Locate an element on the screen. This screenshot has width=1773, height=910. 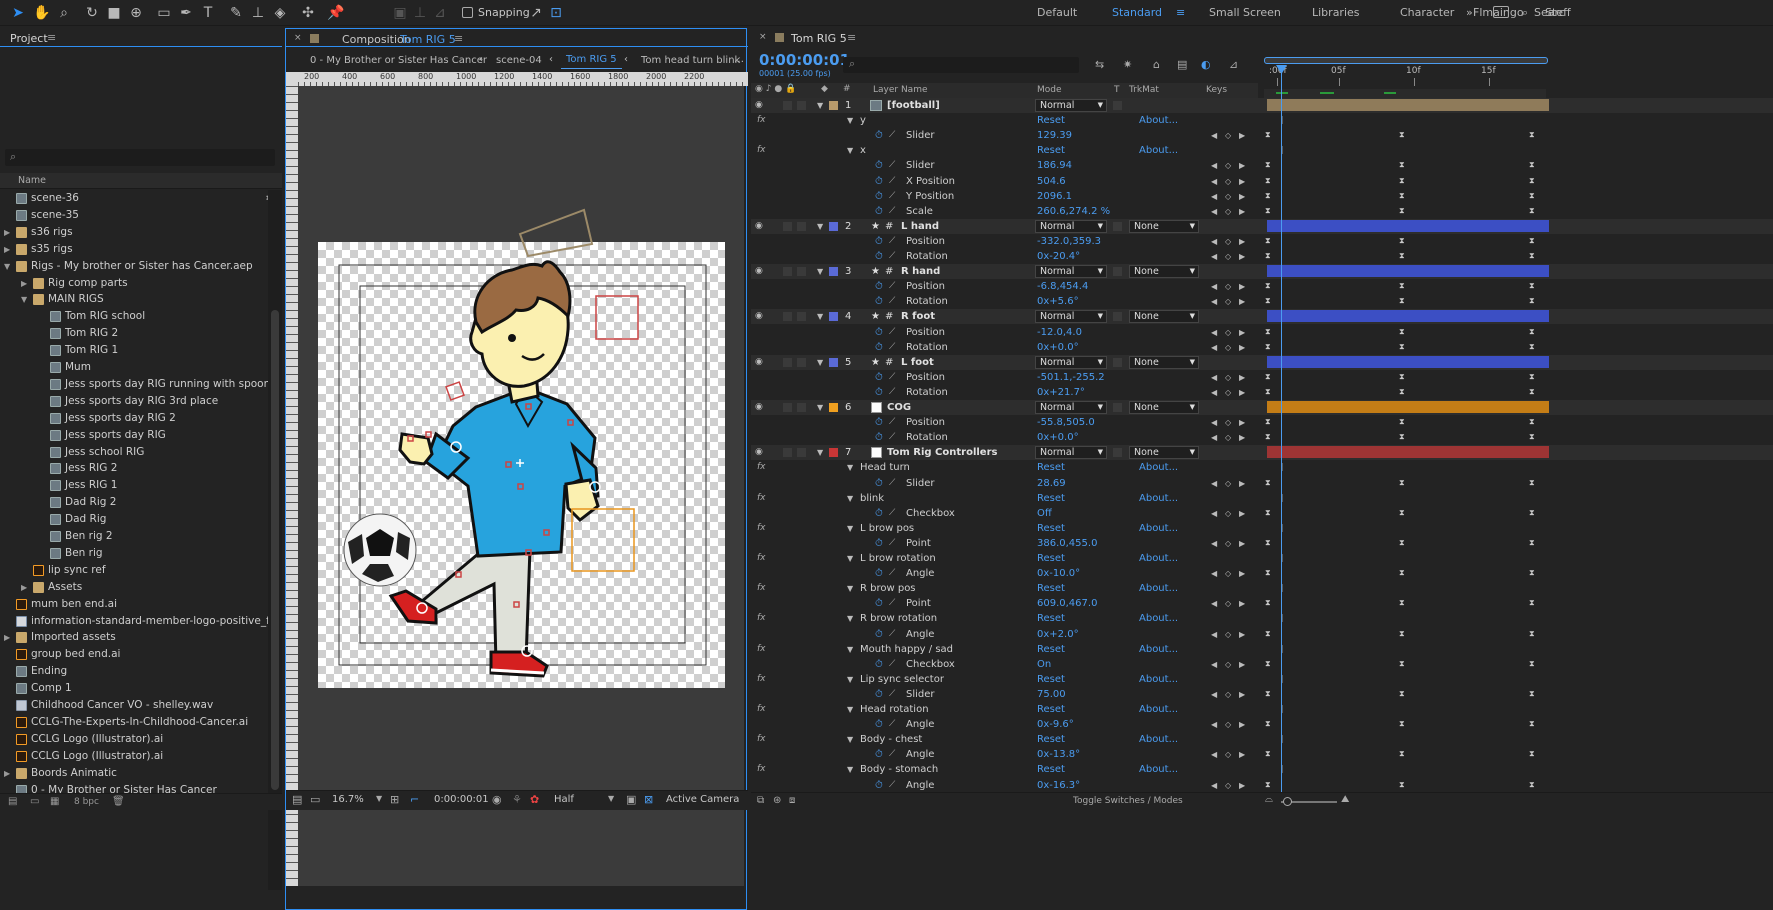
effect-name: R brow pos is located at coordinates (888, 588).